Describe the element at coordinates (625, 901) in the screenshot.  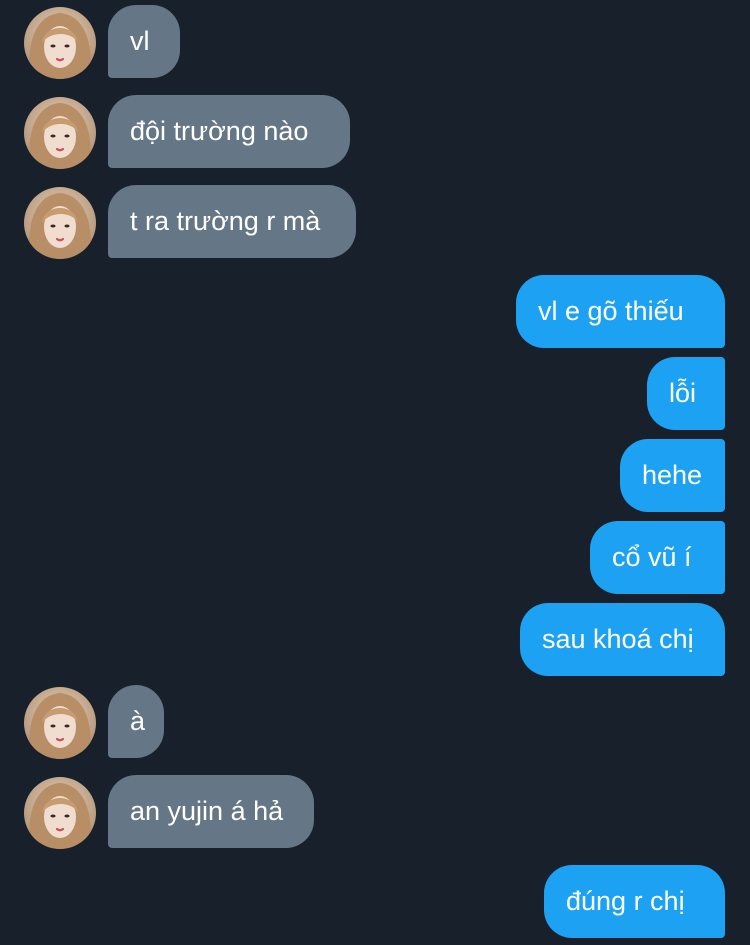
I see `message-text: đúng r chị` at that location.